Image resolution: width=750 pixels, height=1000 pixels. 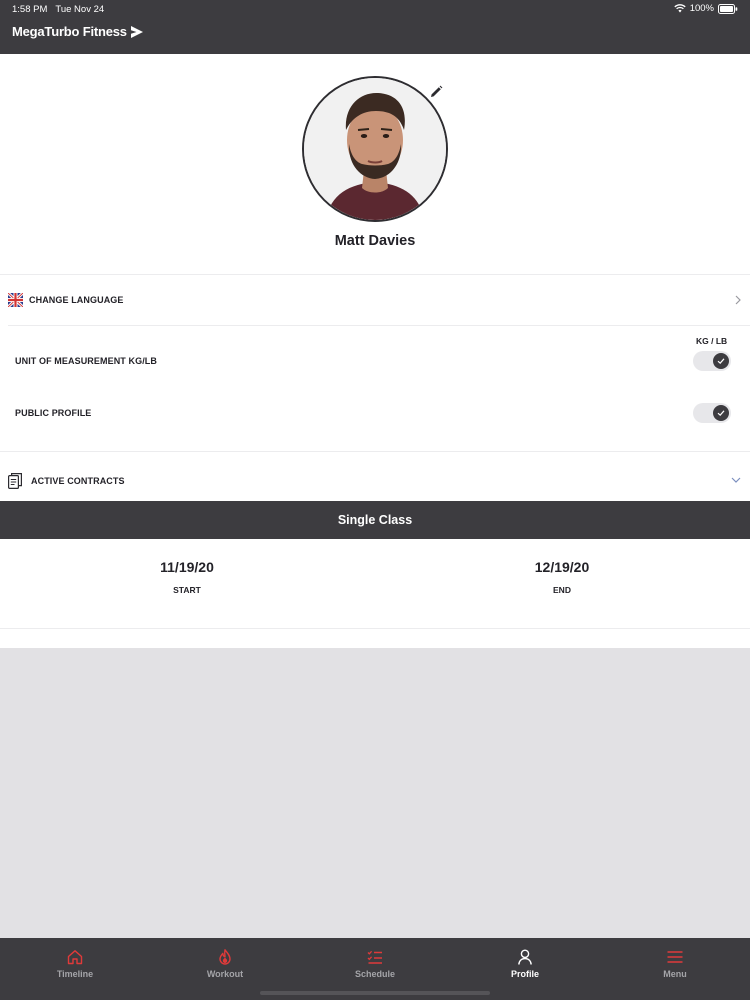 I want to click on status-date: Tue Nov 24, so click(x=80, y=9).